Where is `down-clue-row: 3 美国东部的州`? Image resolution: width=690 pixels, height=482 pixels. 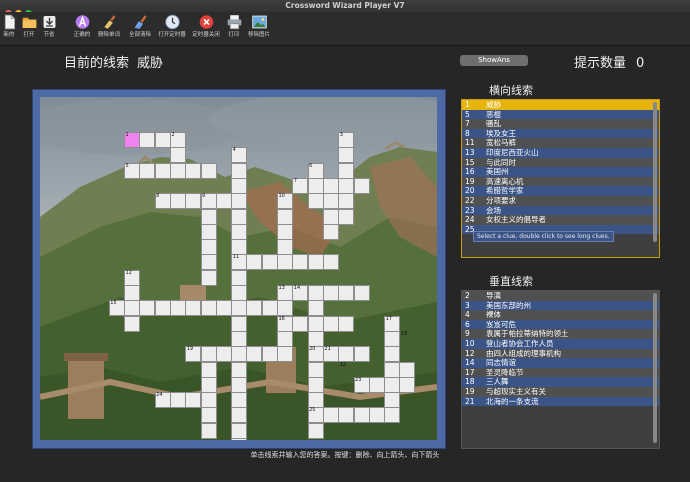 down-clue-row: 3 美国东部的州 is located at coordinates (560, 305).